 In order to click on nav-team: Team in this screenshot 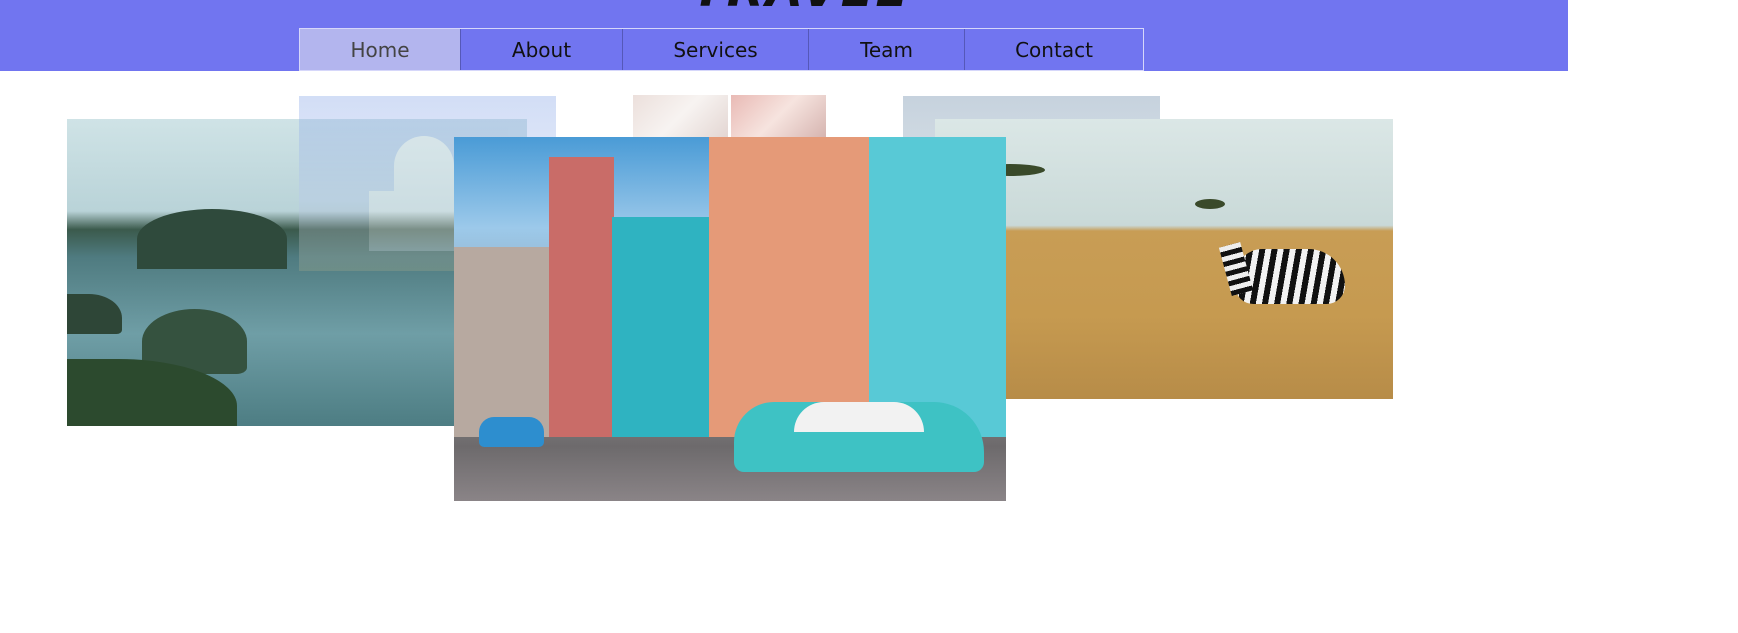, I will do `click(887, 49)`.